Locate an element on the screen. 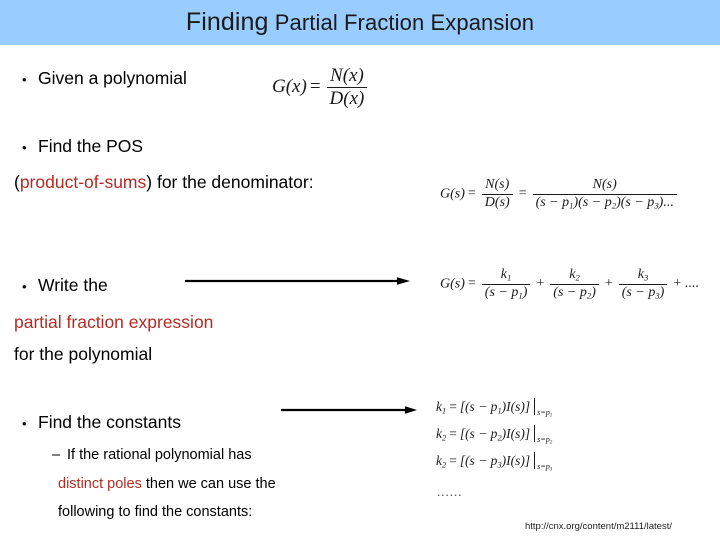  equation-plus-2: + is located at coordinates (608, 284).